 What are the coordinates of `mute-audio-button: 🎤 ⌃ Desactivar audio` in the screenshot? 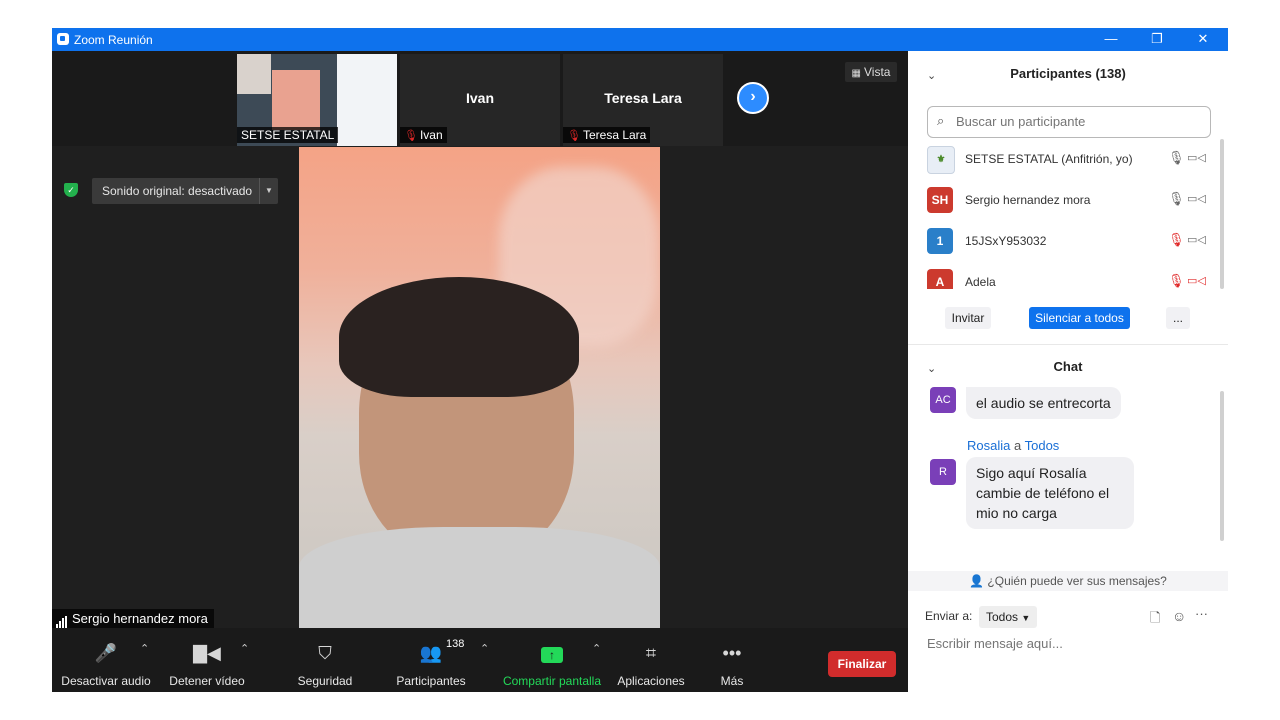 It's located at (106, 660).